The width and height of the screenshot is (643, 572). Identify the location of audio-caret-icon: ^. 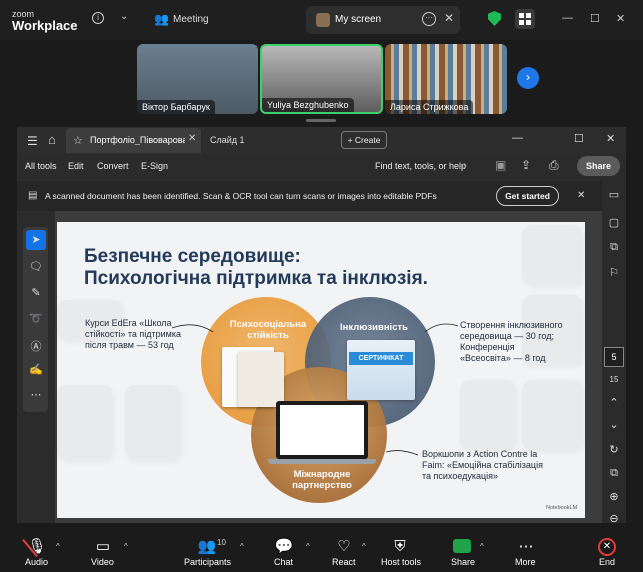
(58, 546).